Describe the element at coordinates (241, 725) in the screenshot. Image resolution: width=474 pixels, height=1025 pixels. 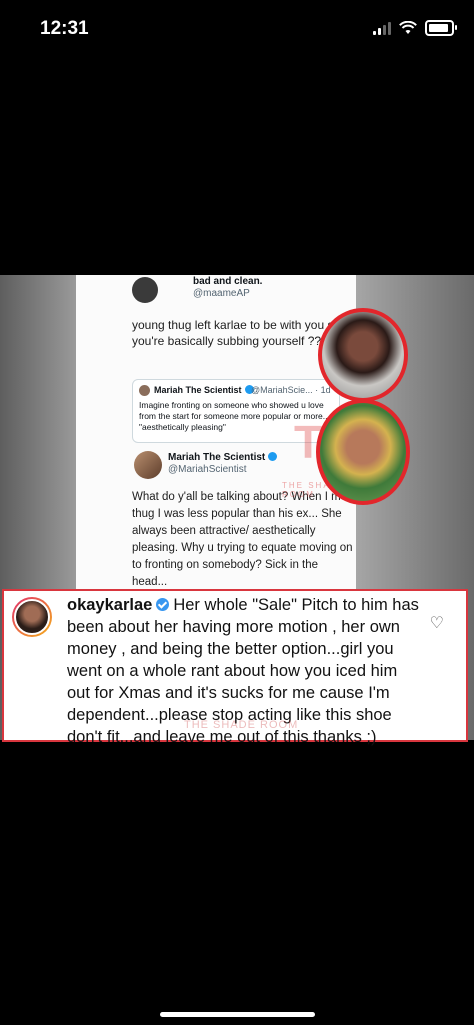
I see `comment-watermark: THE SHADE ROOM` at that location.